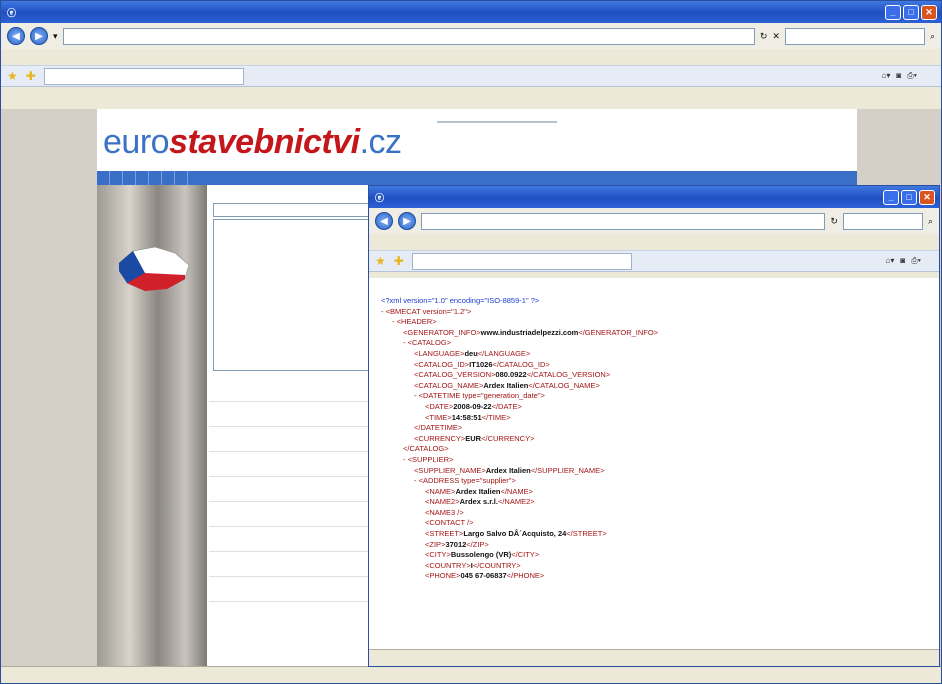 Image resolution: width=942 pixels, height=684 pixels. I want to click on xml-tag: - <CATALOG>, so click(427, 342).